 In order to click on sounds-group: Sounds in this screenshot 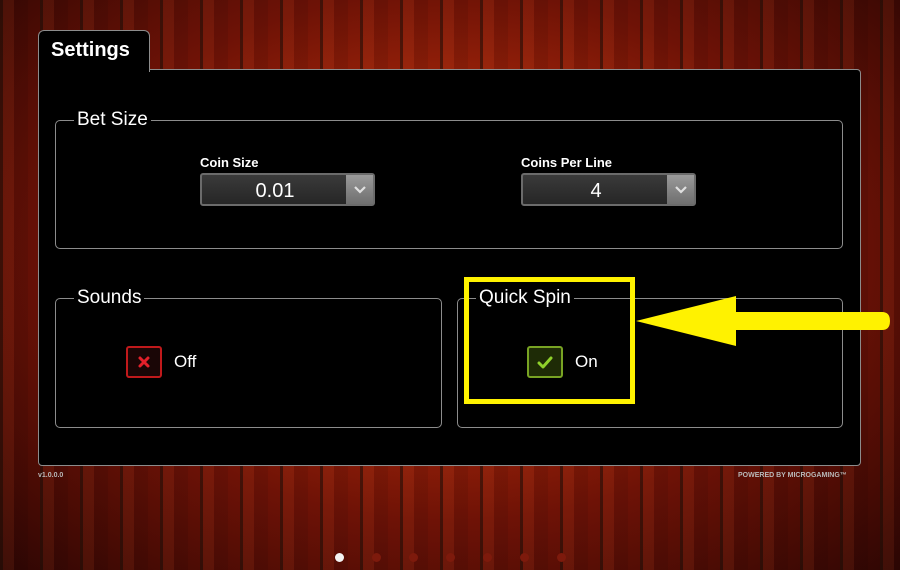, I will do `click(248, 357)`.